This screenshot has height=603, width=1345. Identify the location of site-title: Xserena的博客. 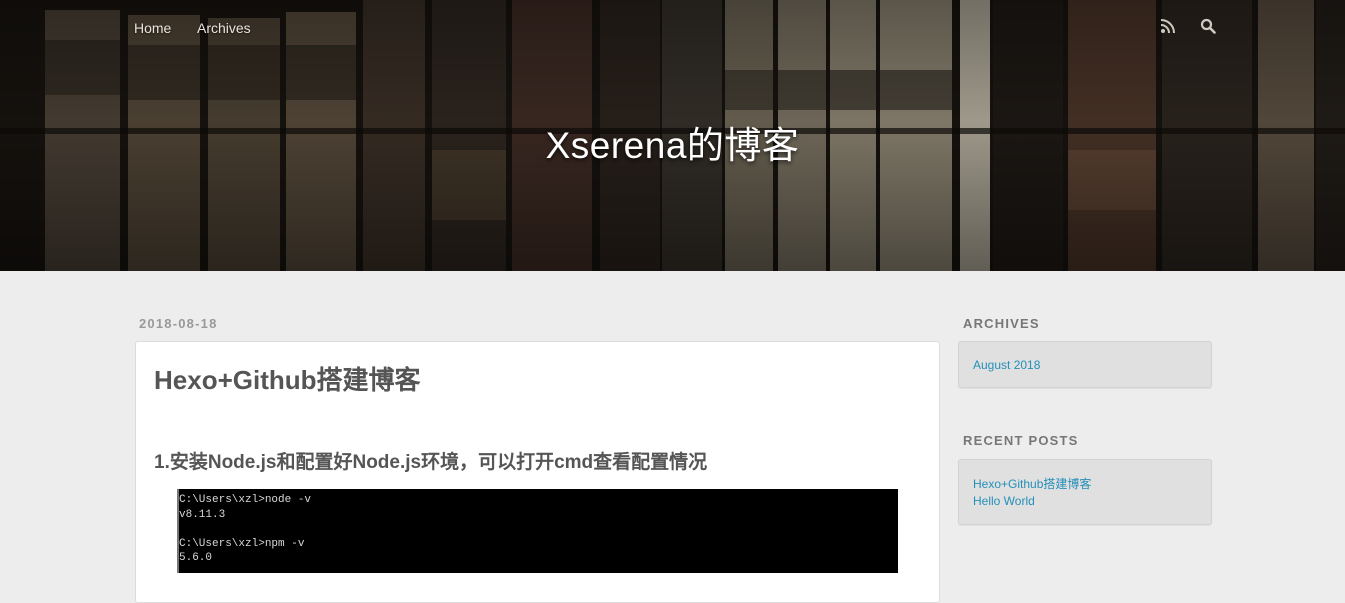
(672, 142).